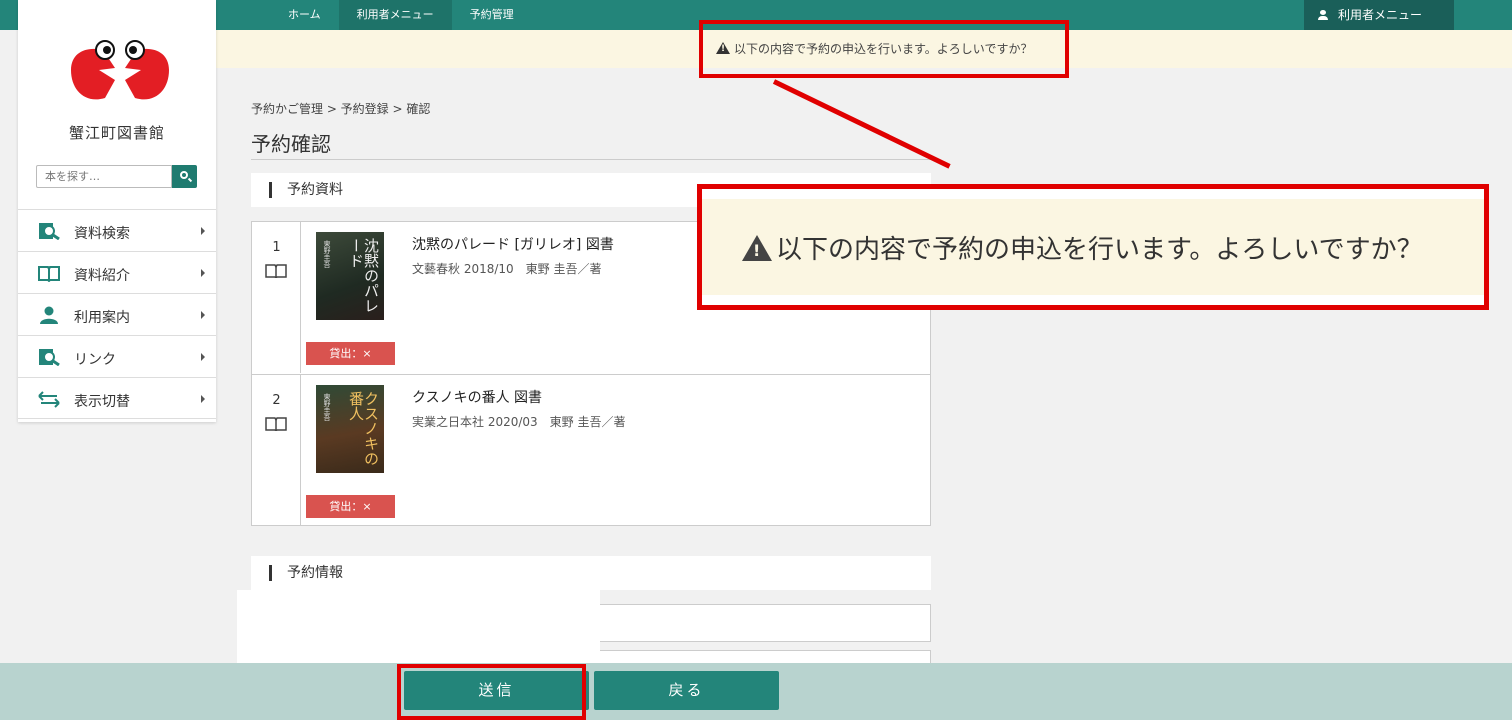 Image resolution: width=1512 pixels, height=720 pixels. What do you see at coordinates (418, 627) in the screenshot?
I see `redaction-mask` at bounding box center [418, 627].